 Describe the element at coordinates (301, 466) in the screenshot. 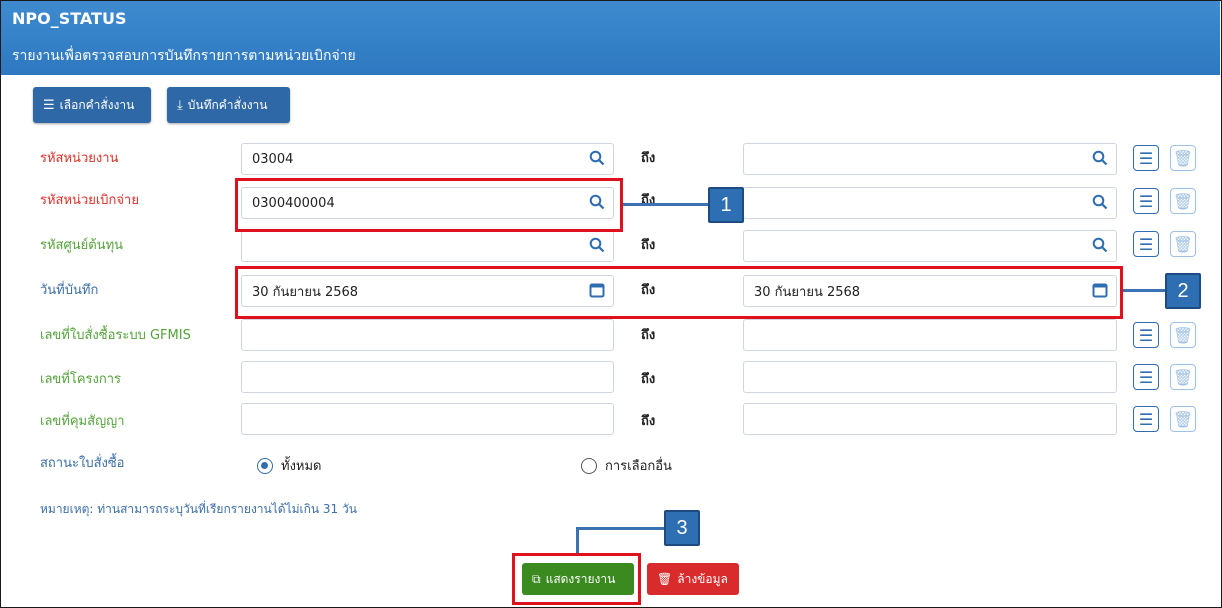

I see `status-all-label: ทั้งหมด` at that location.